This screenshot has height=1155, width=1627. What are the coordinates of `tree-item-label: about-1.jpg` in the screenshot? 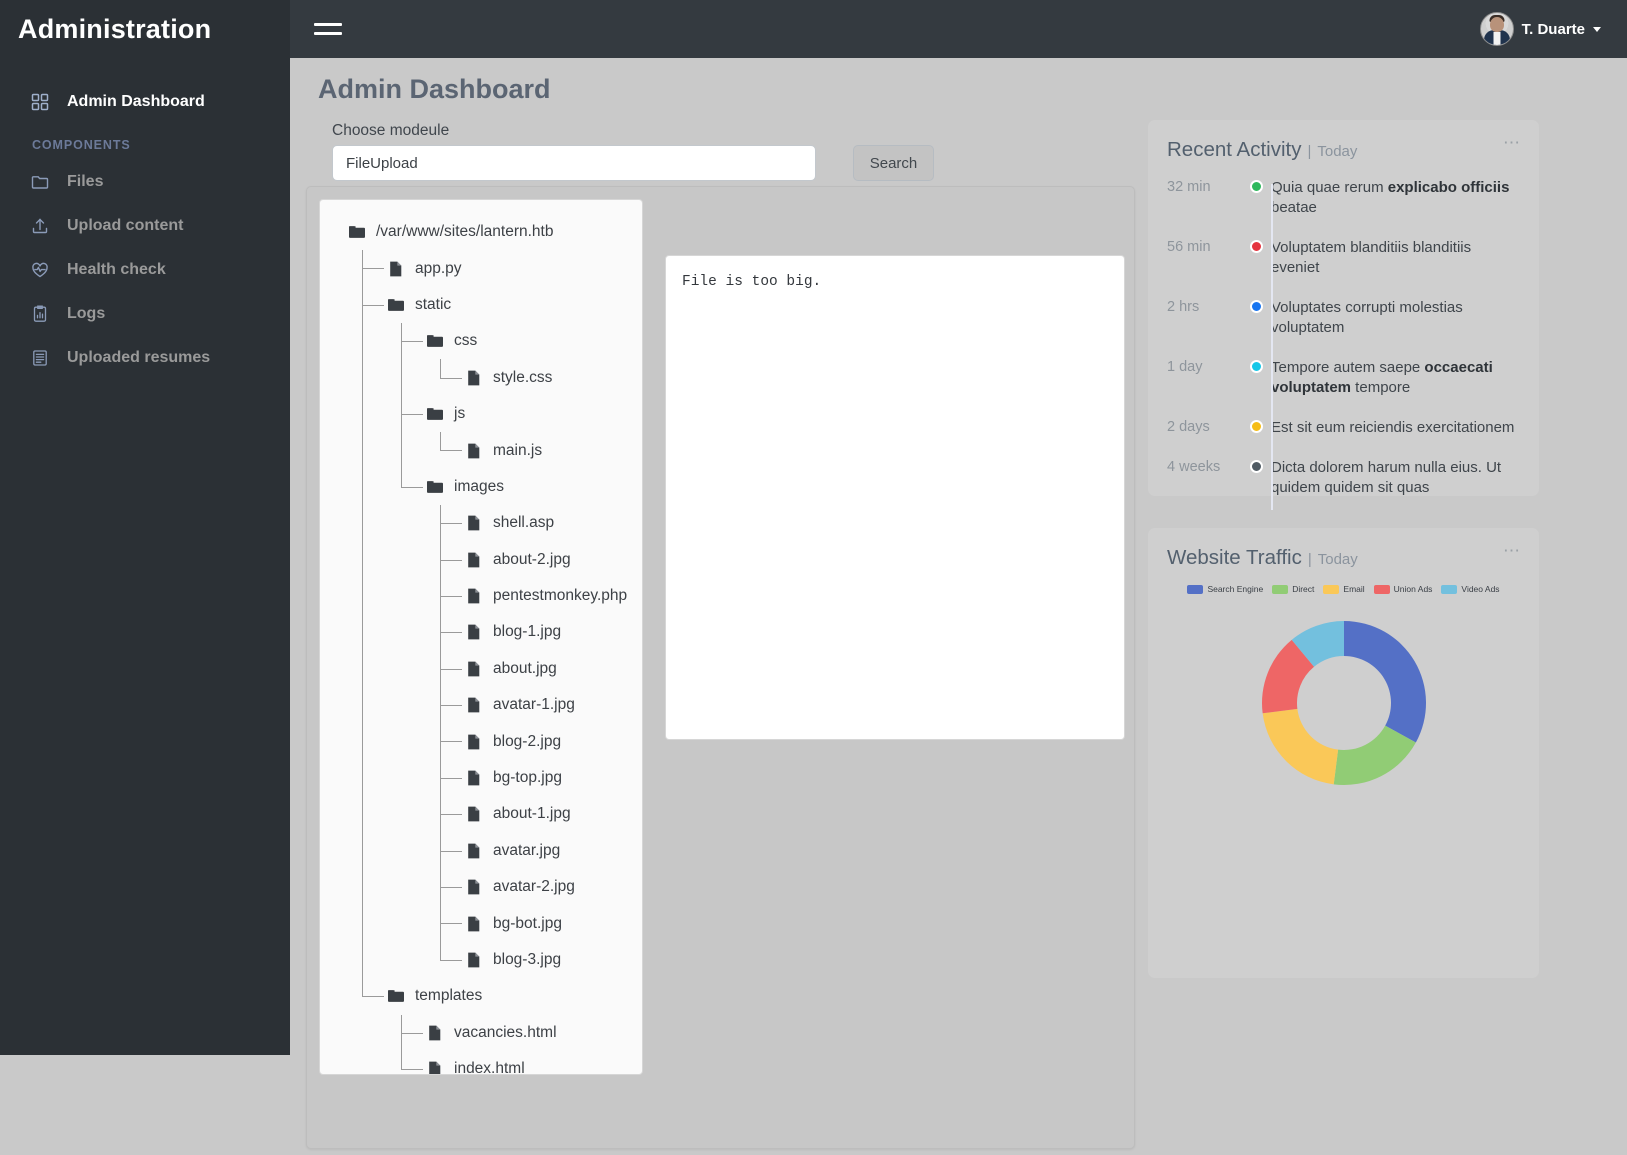 It's located at (532, 814).